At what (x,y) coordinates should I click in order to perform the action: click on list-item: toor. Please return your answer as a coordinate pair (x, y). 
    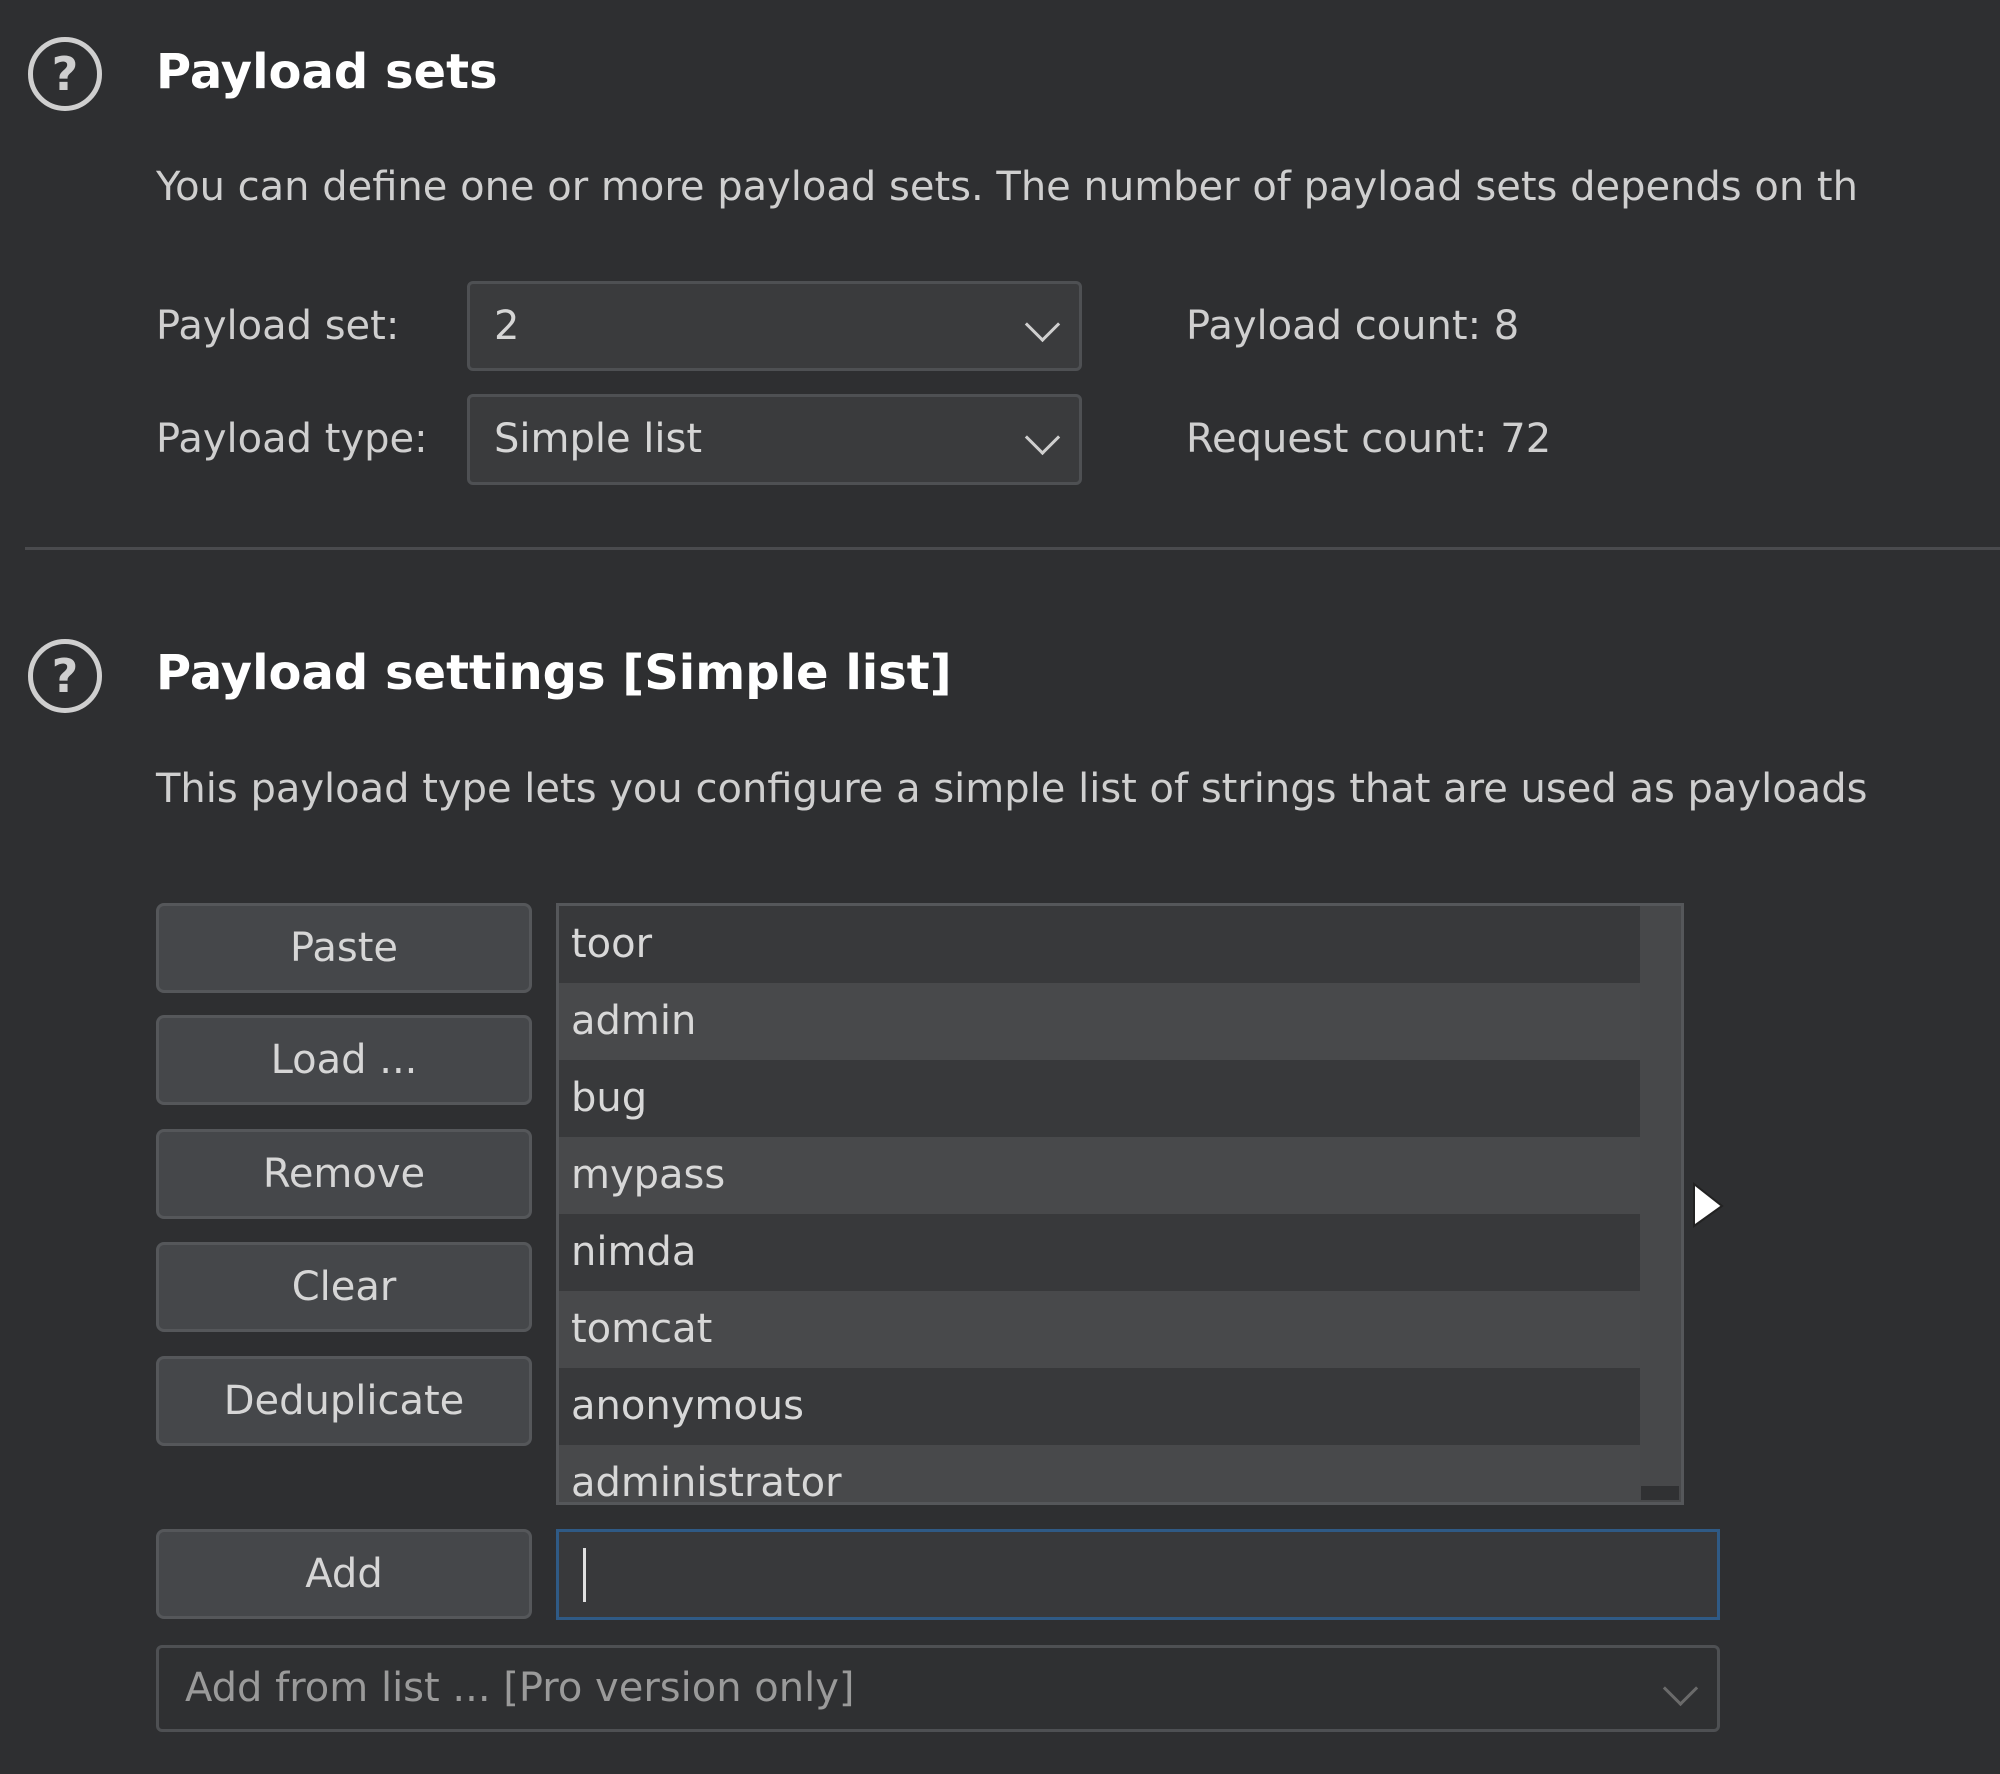
    Looking at the image, I should click on (1100, 944).